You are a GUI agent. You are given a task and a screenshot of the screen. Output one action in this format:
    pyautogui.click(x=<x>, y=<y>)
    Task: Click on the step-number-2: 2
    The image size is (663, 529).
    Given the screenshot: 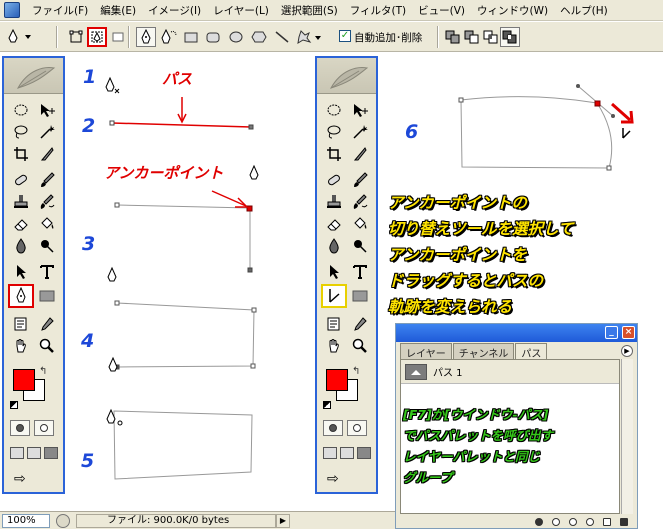 What is the action you would take?
    pyautogui.click(x=89, y=126)
    